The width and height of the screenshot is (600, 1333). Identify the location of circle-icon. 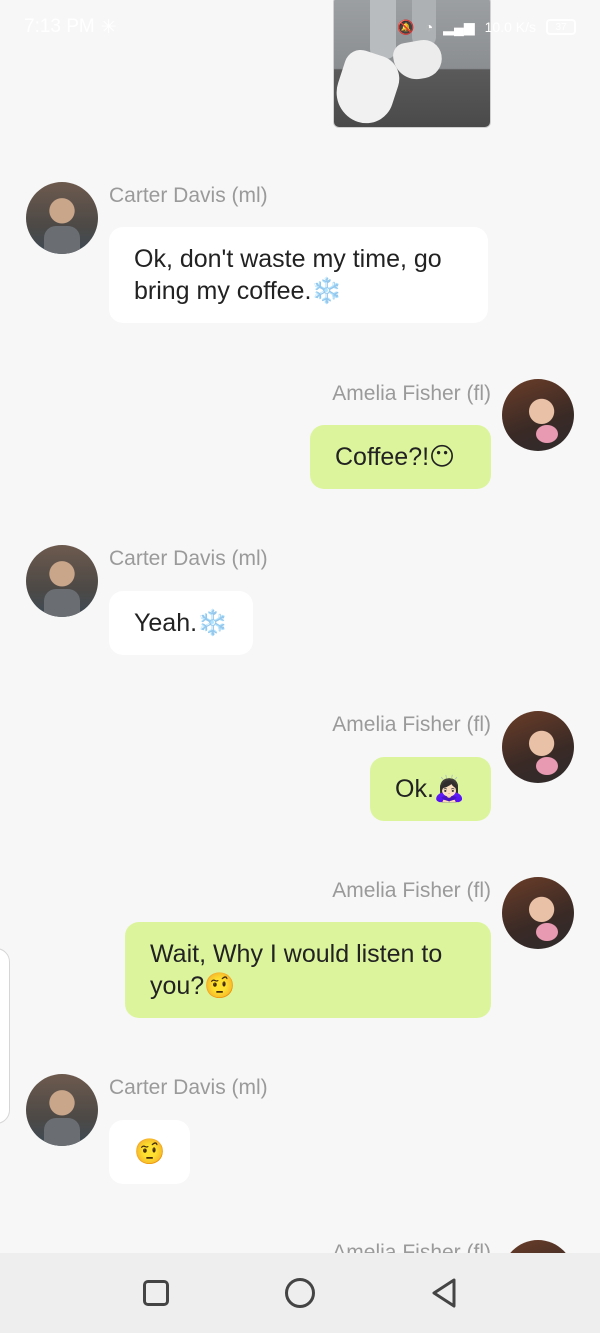
(300, 1293).